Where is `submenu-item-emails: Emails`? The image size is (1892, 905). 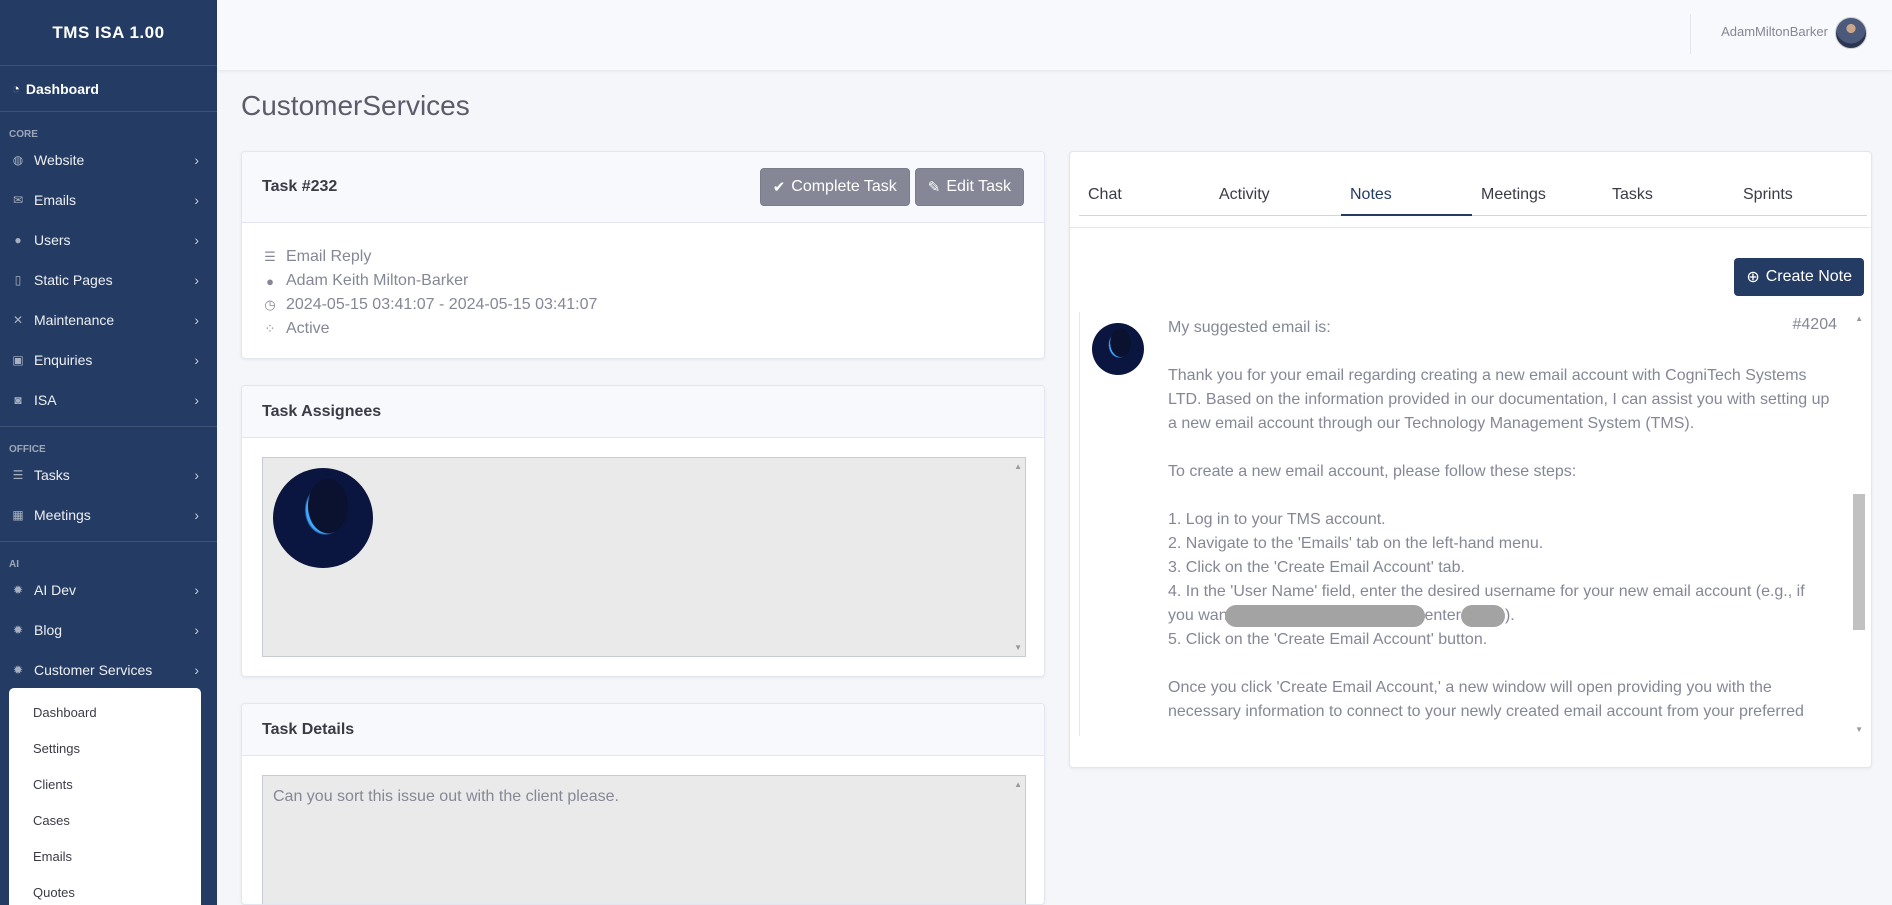
submenu-item-emails: Emails is located at coordinates (105, 856).